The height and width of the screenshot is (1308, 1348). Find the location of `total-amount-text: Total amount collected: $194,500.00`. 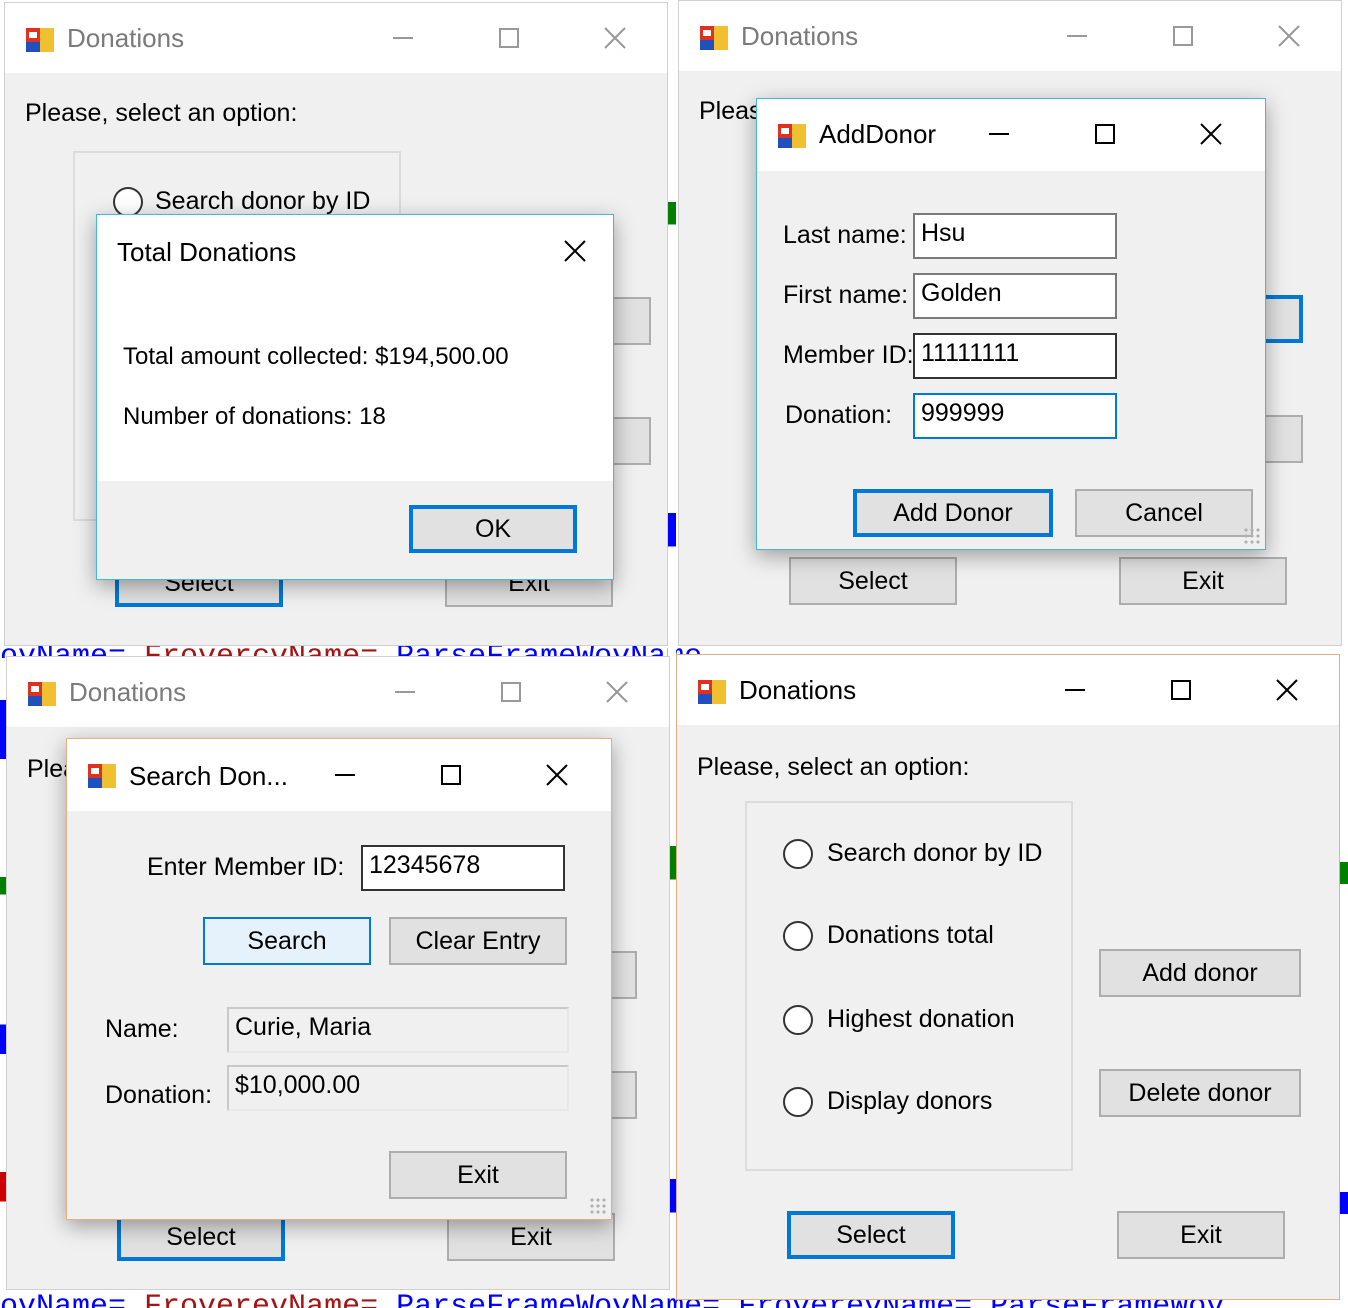

total-amount-text: Total amount collected: $194,500.00 is located at coordinates (316, 356).